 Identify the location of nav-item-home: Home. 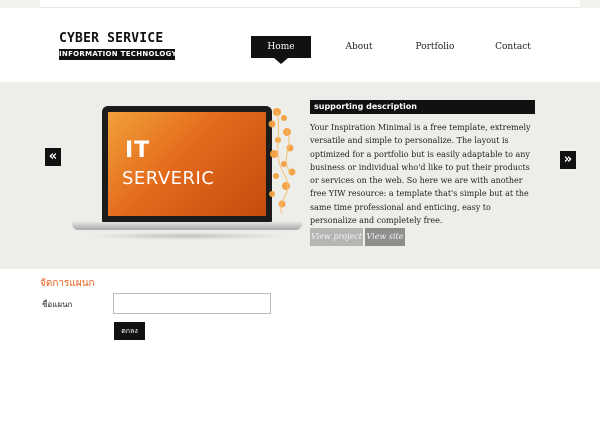
(281, 50).